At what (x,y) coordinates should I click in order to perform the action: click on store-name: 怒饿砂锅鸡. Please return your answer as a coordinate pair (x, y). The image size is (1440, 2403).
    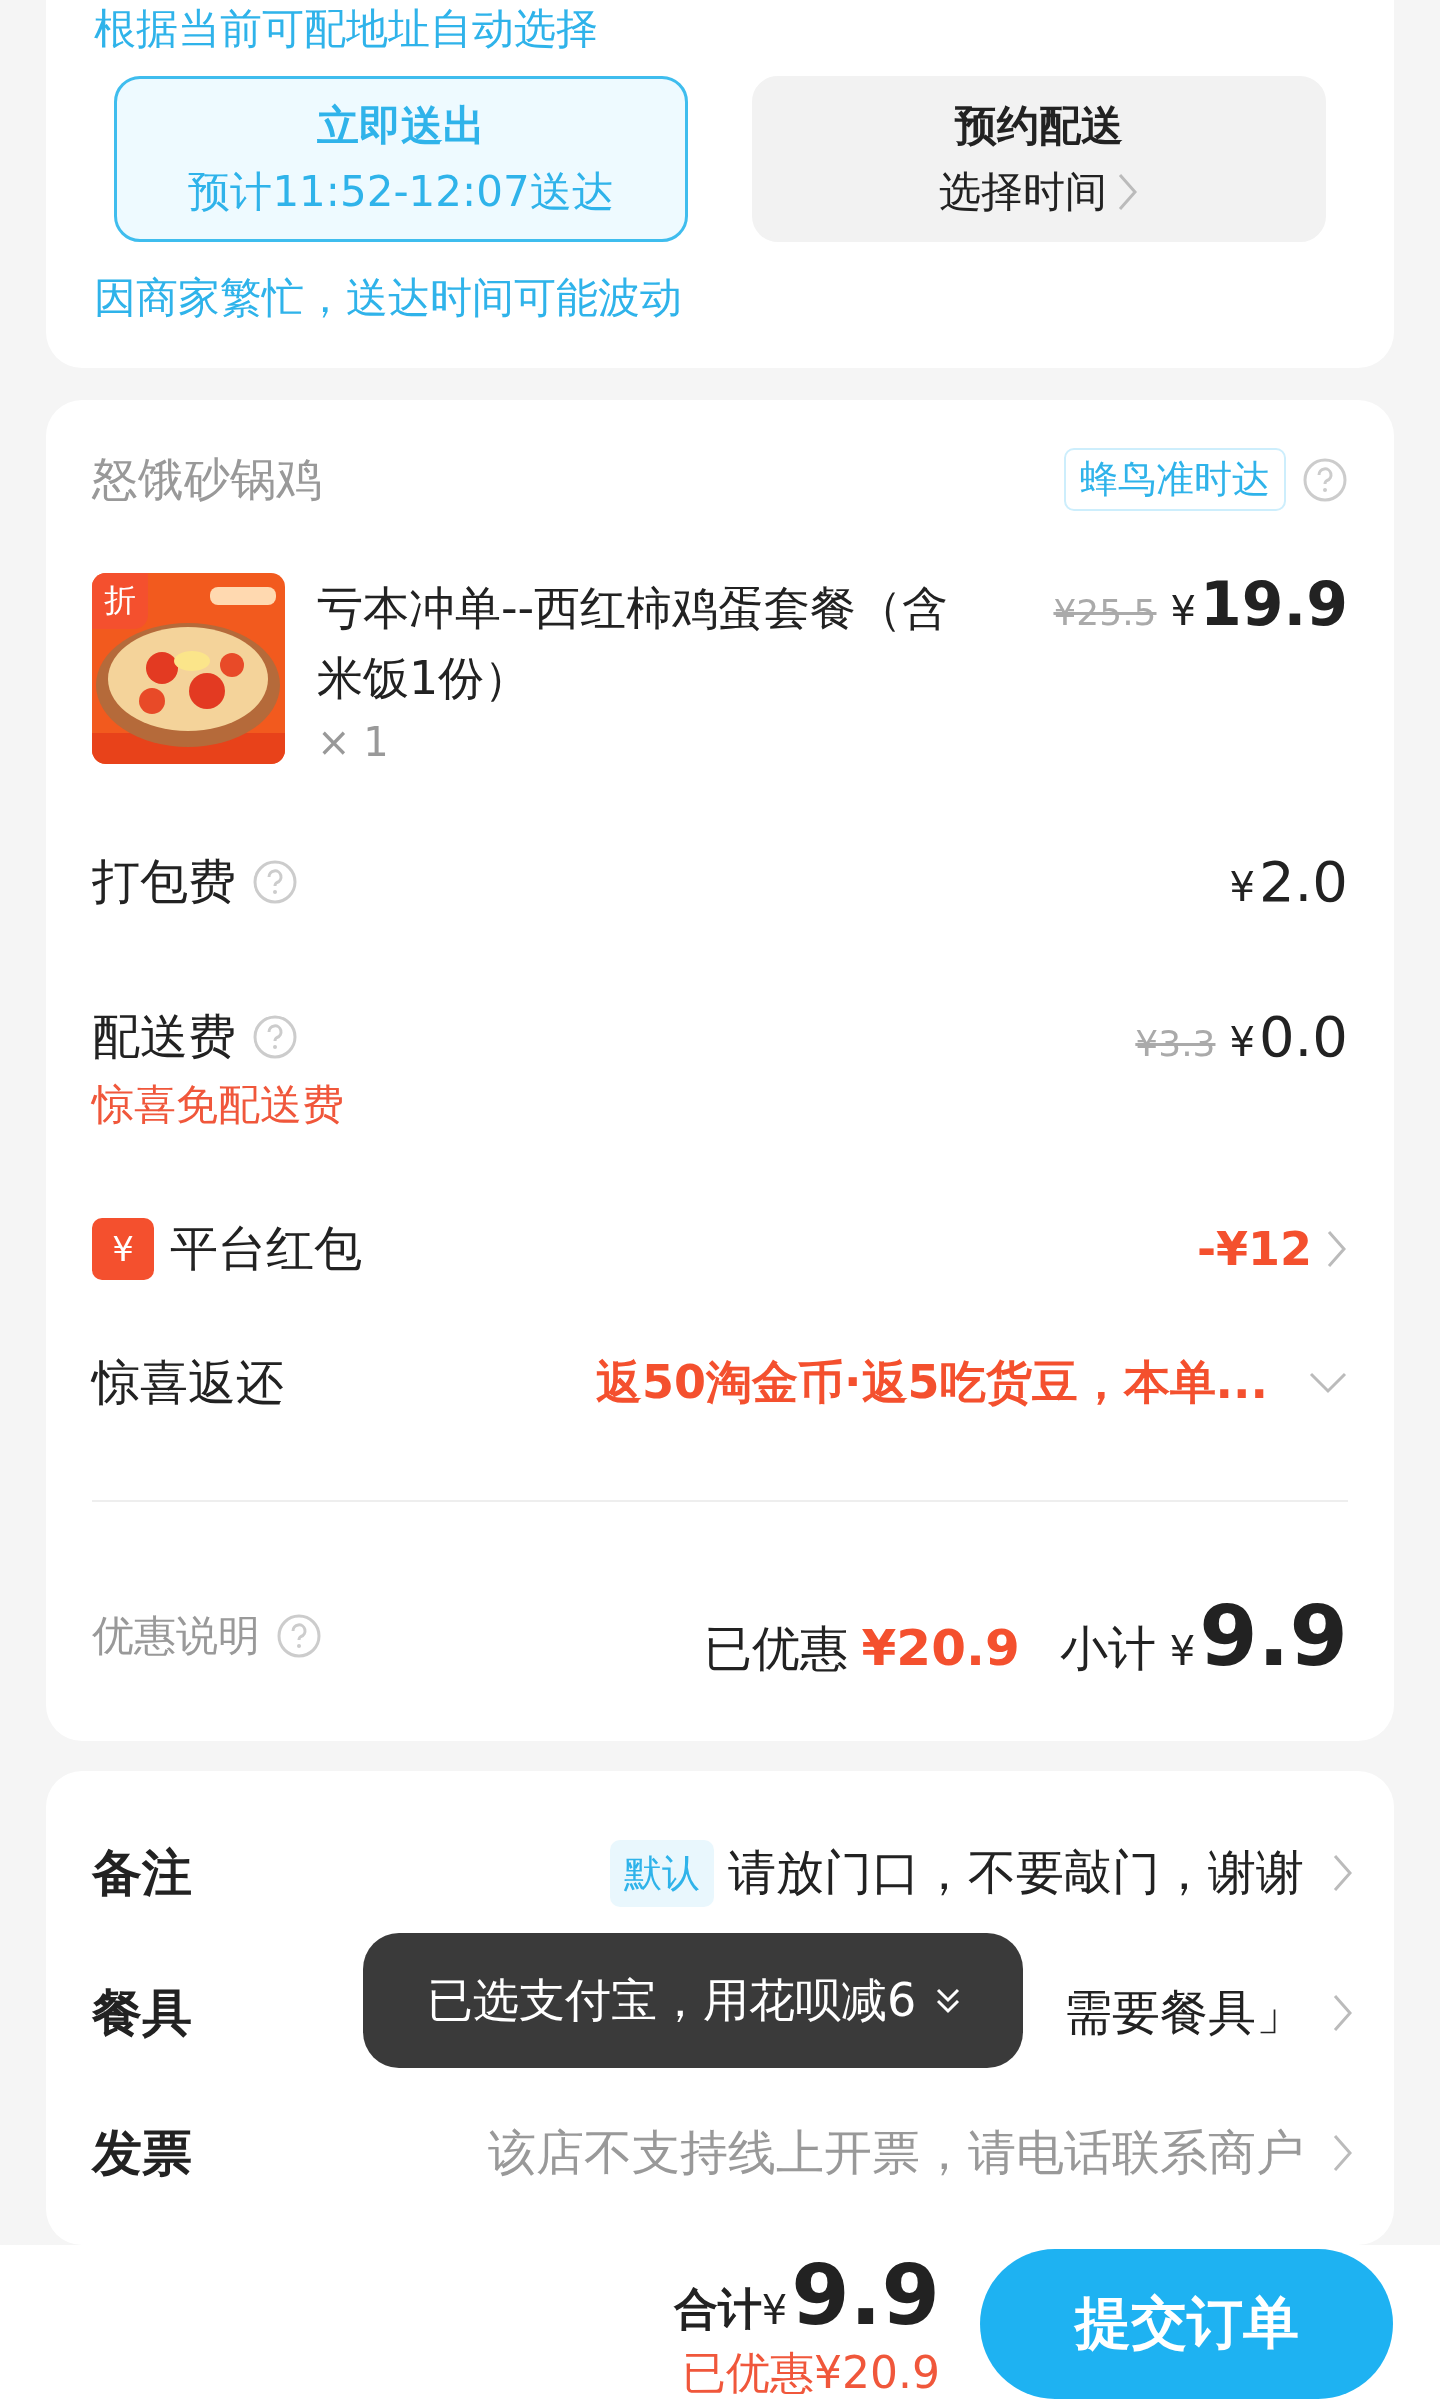
    Looking at the image, I should click on (207, 479).